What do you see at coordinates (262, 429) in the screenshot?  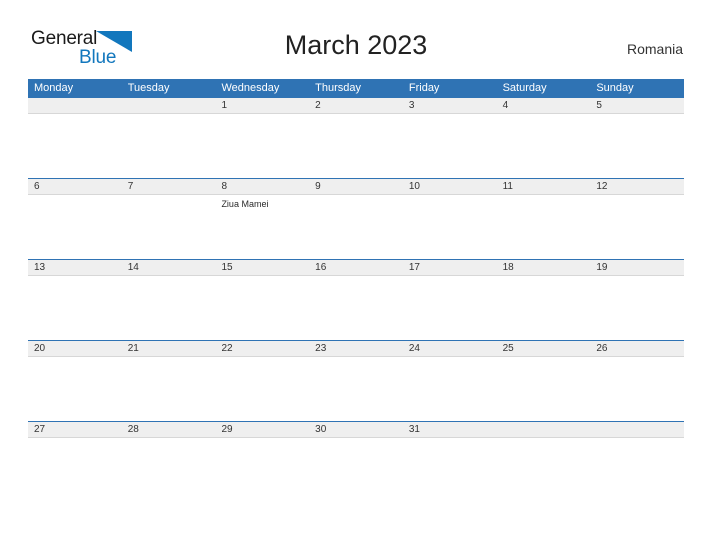 I see `day-number: 29` at bounding box center [262, 429].